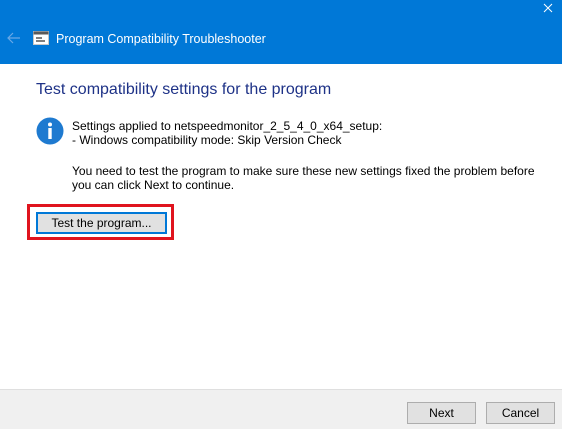 Image resolution: width=562 pixels, height=429 pixels. I want to click on info-icon, so click(50, 131).